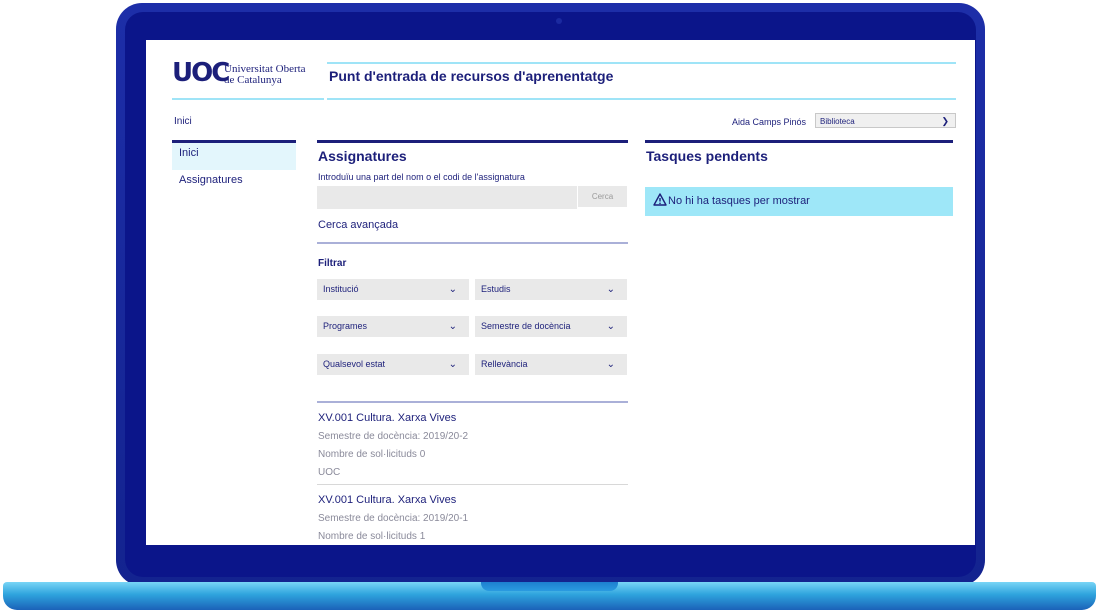 Image resolution: width=1099 pixels, height=616 pixels. What do you see at coordinates (265, 74) in the screenshot?
I see `logo-text: Universitat Oberta de Catalunya` at bounding box center [265, 74].